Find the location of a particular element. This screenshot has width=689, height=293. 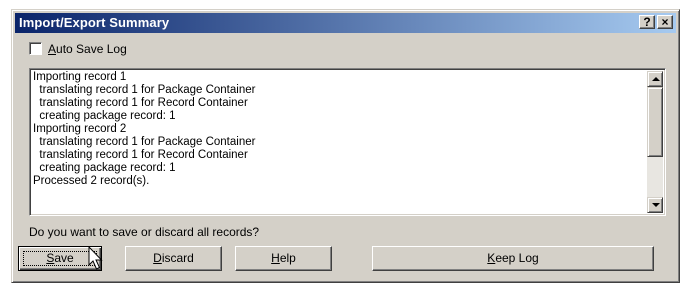

keep-log-rest: eep Log is located at coordinates (517, 258).